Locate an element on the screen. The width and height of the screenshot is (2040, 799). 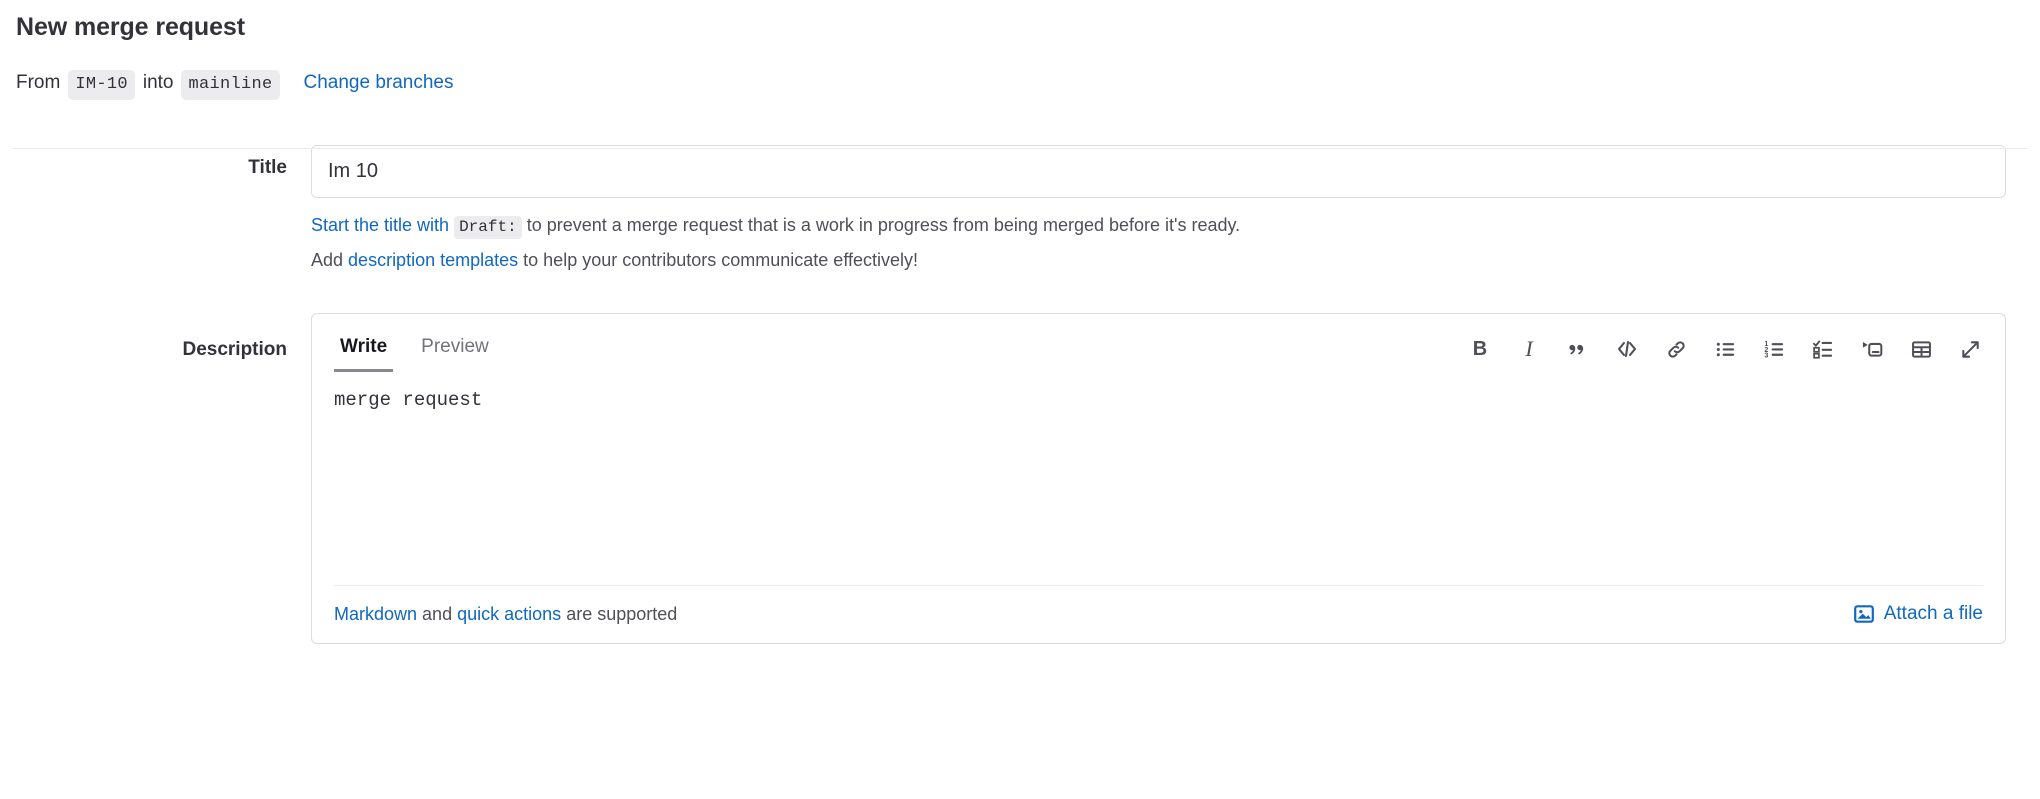
table-icon is located at coordinates (1921, 349).